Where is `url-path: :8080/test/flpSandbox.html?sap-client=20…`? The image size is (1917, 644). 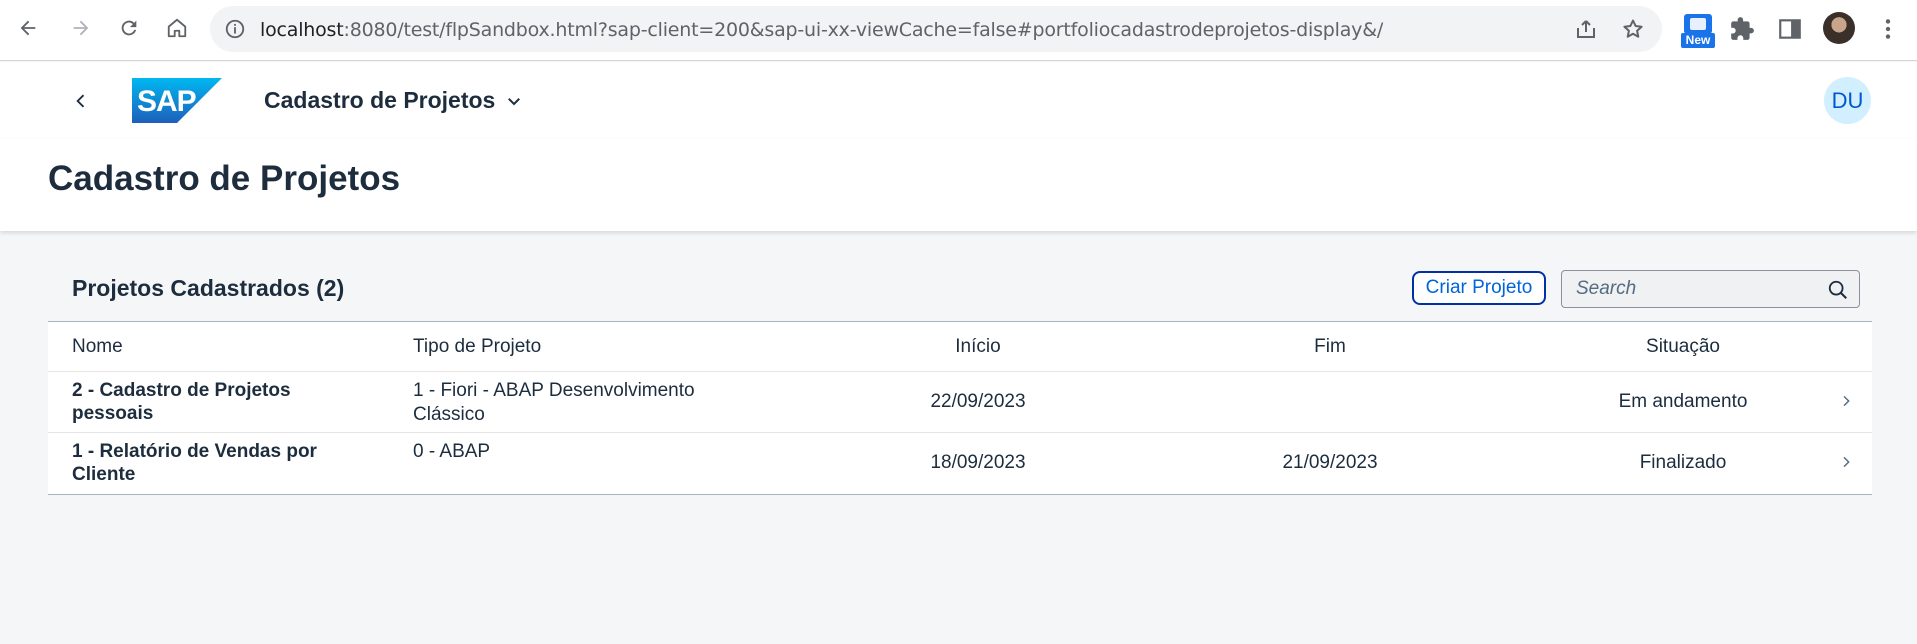
url-path: :8080/test/flpSandbox.html?sap-client=20… is located at coordinates (863, 30).